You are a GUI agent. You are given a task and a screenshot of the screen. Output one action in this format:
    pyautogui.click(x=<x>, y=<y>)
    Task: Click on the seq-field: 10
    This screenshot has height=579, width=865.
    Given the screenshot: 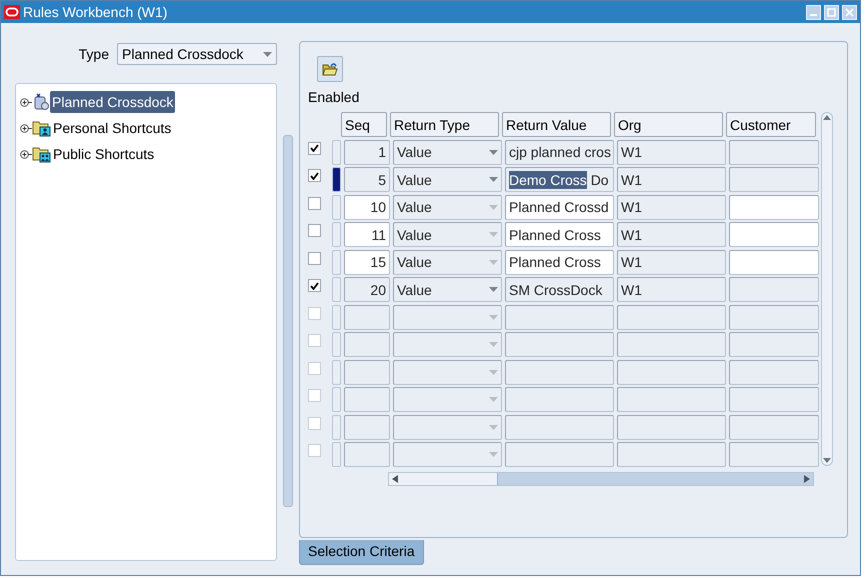 What is the action you would take?
    pyautogui.click(x=367, y=207)
    